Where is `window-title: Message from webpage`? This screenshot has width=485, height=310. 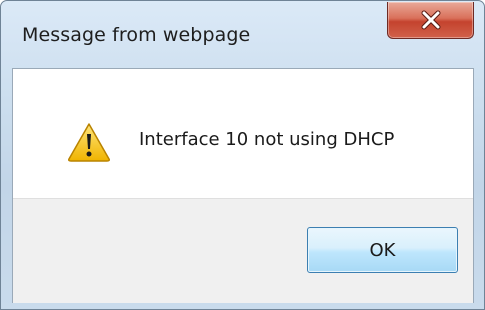
window-title: Message from webpage is located at coordinates (136, 35).